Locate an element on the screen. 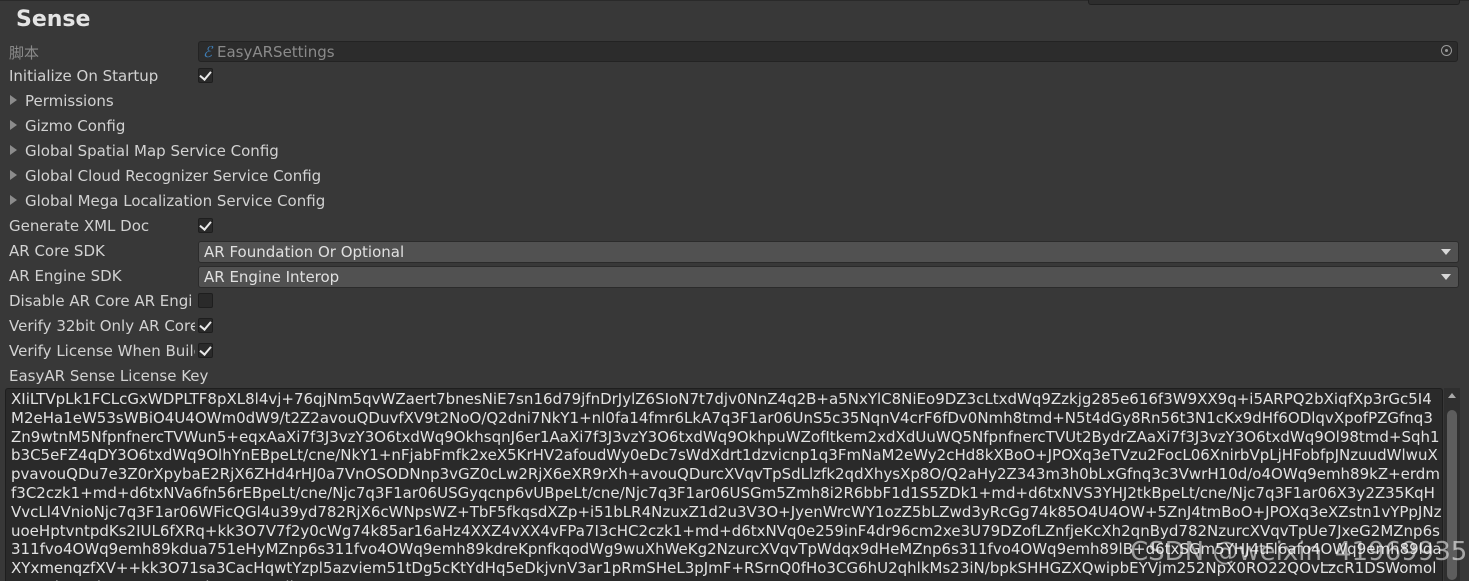 This screenshot has height=581, width=1469. script-object-value: EasyARSettings is located at coordinates (276, 52).